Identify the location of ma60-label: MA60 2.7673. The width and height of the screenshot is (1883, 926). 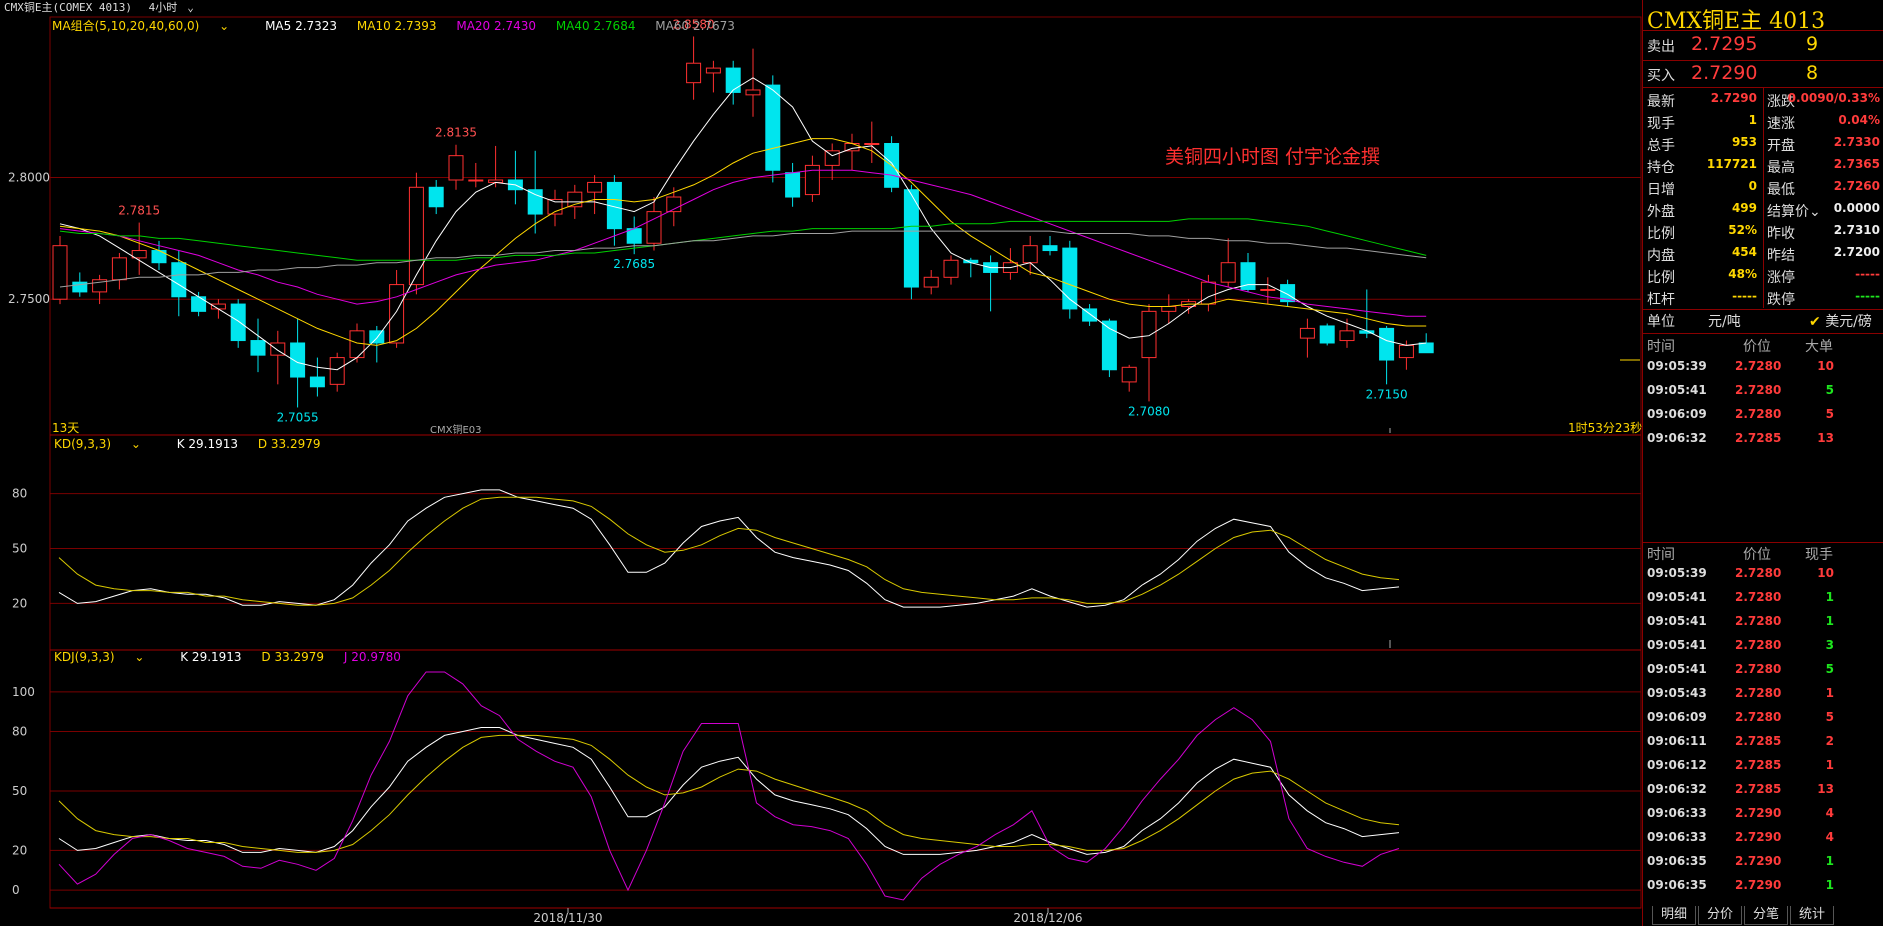
(695, 26).